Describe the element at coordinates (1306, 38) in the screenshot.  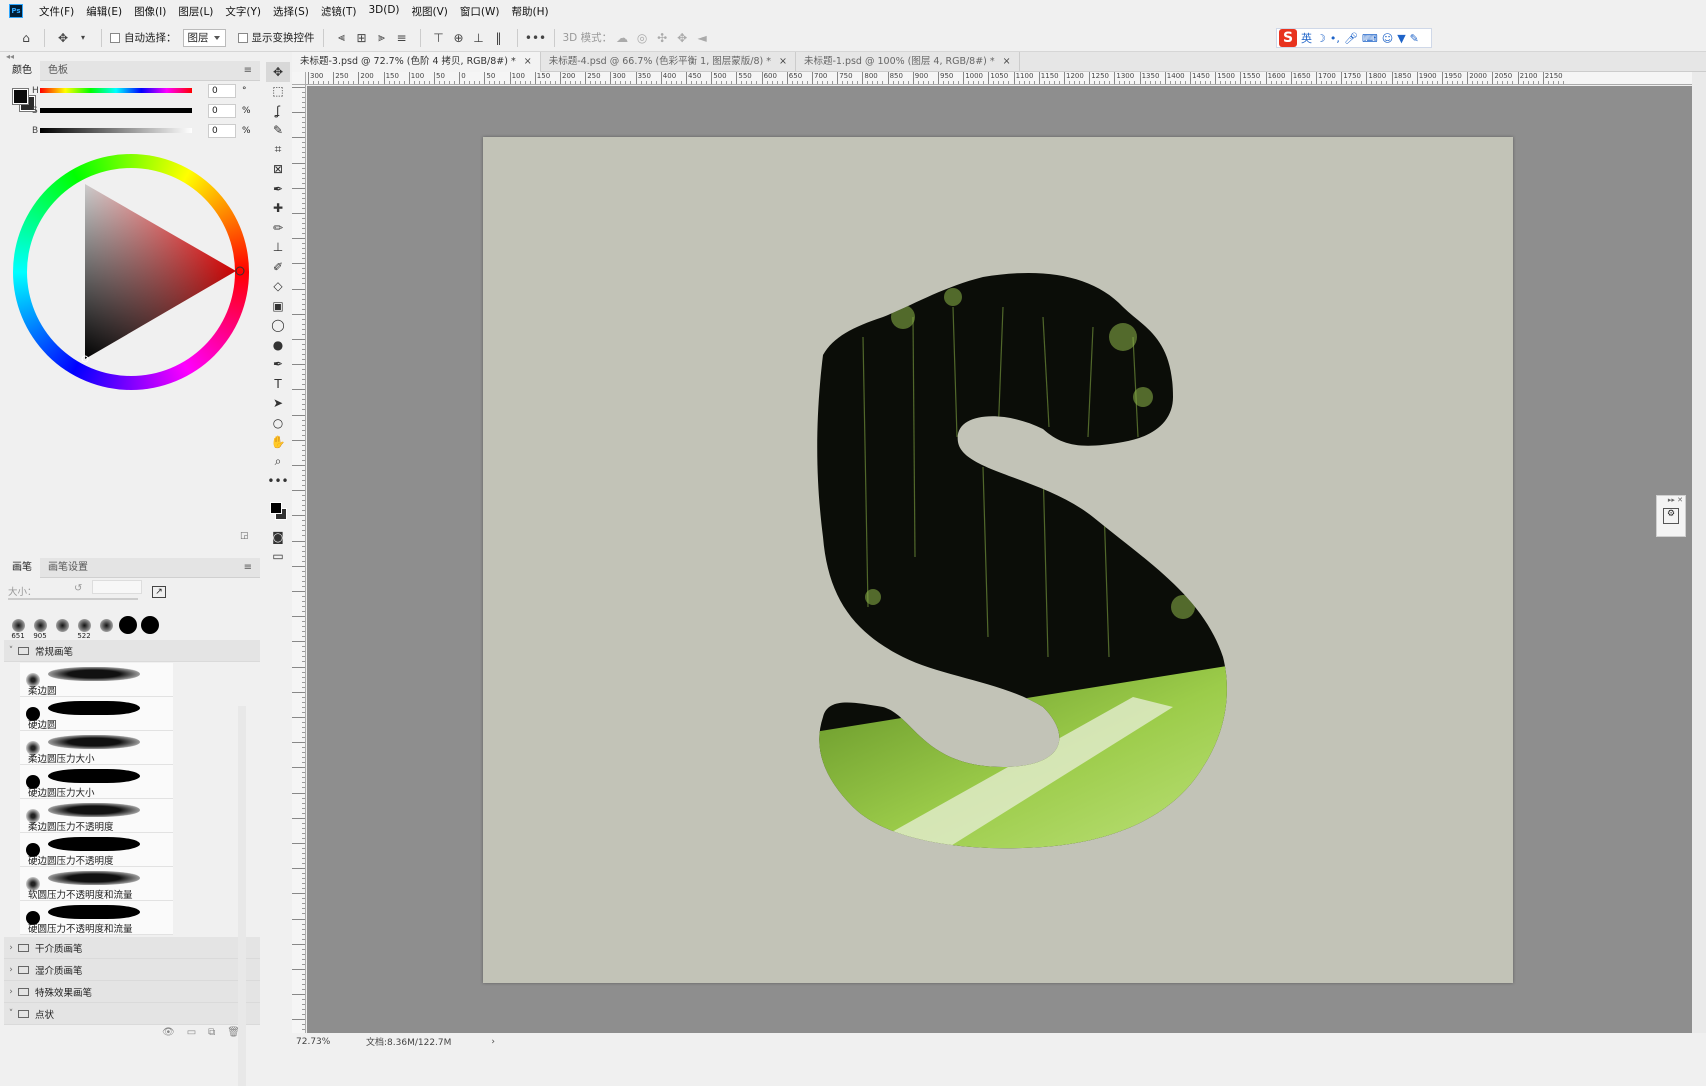
I see `ime-lang: 英` at that location.